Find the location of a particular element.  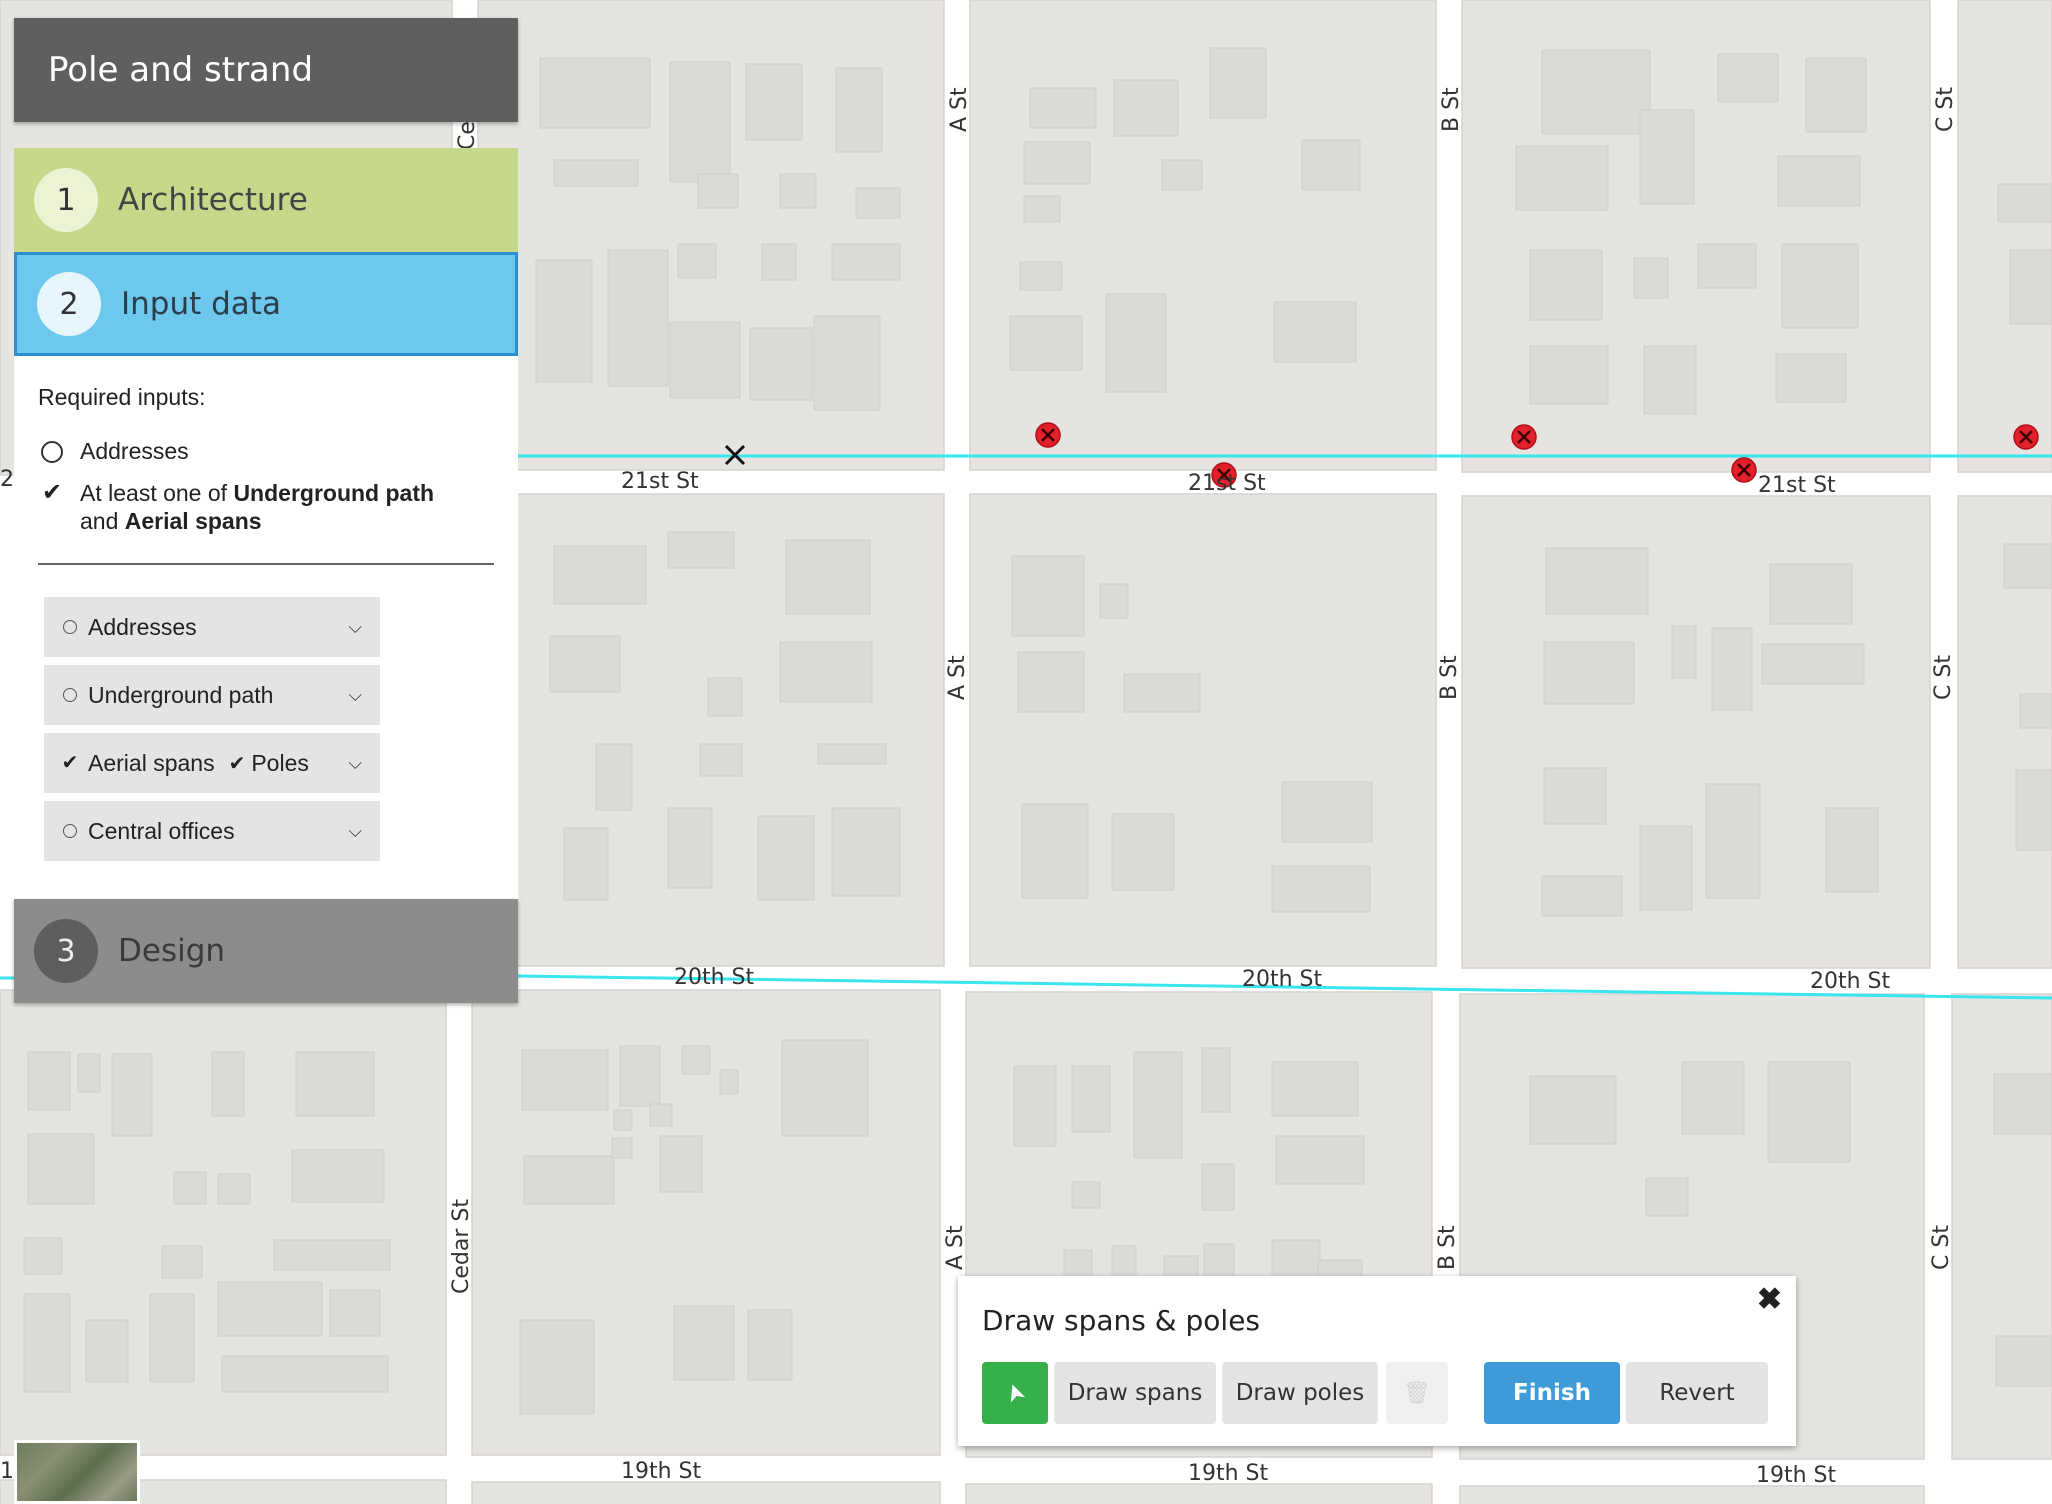

finish-button: Finish is located at coordinates (1552, 1393).